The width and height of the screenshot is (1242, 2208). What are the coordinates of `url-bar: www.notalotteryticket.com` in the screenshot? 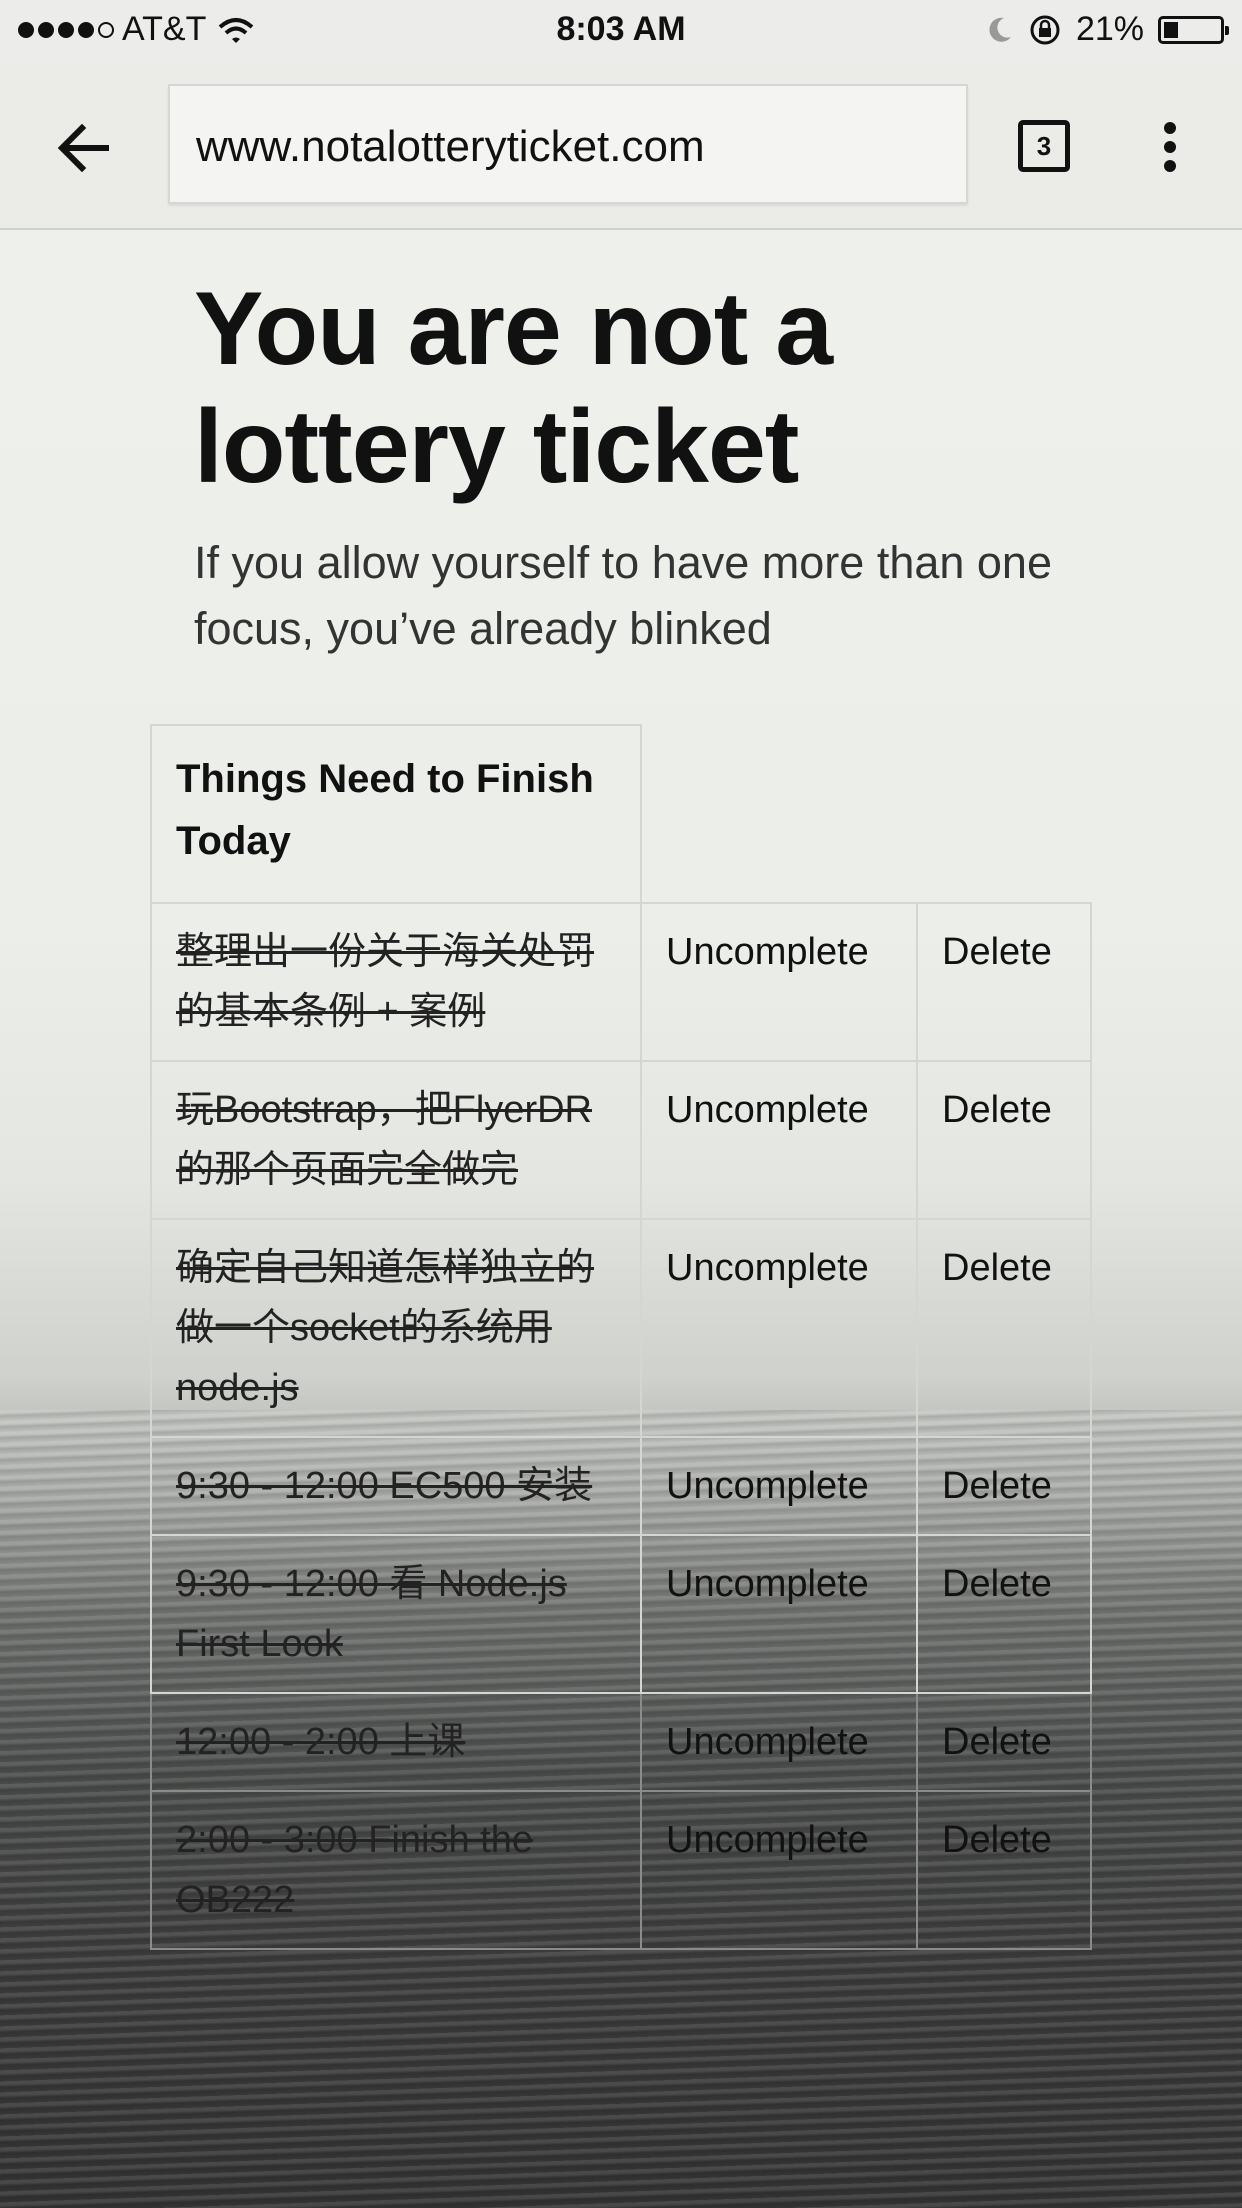 It's located at (568, 144).